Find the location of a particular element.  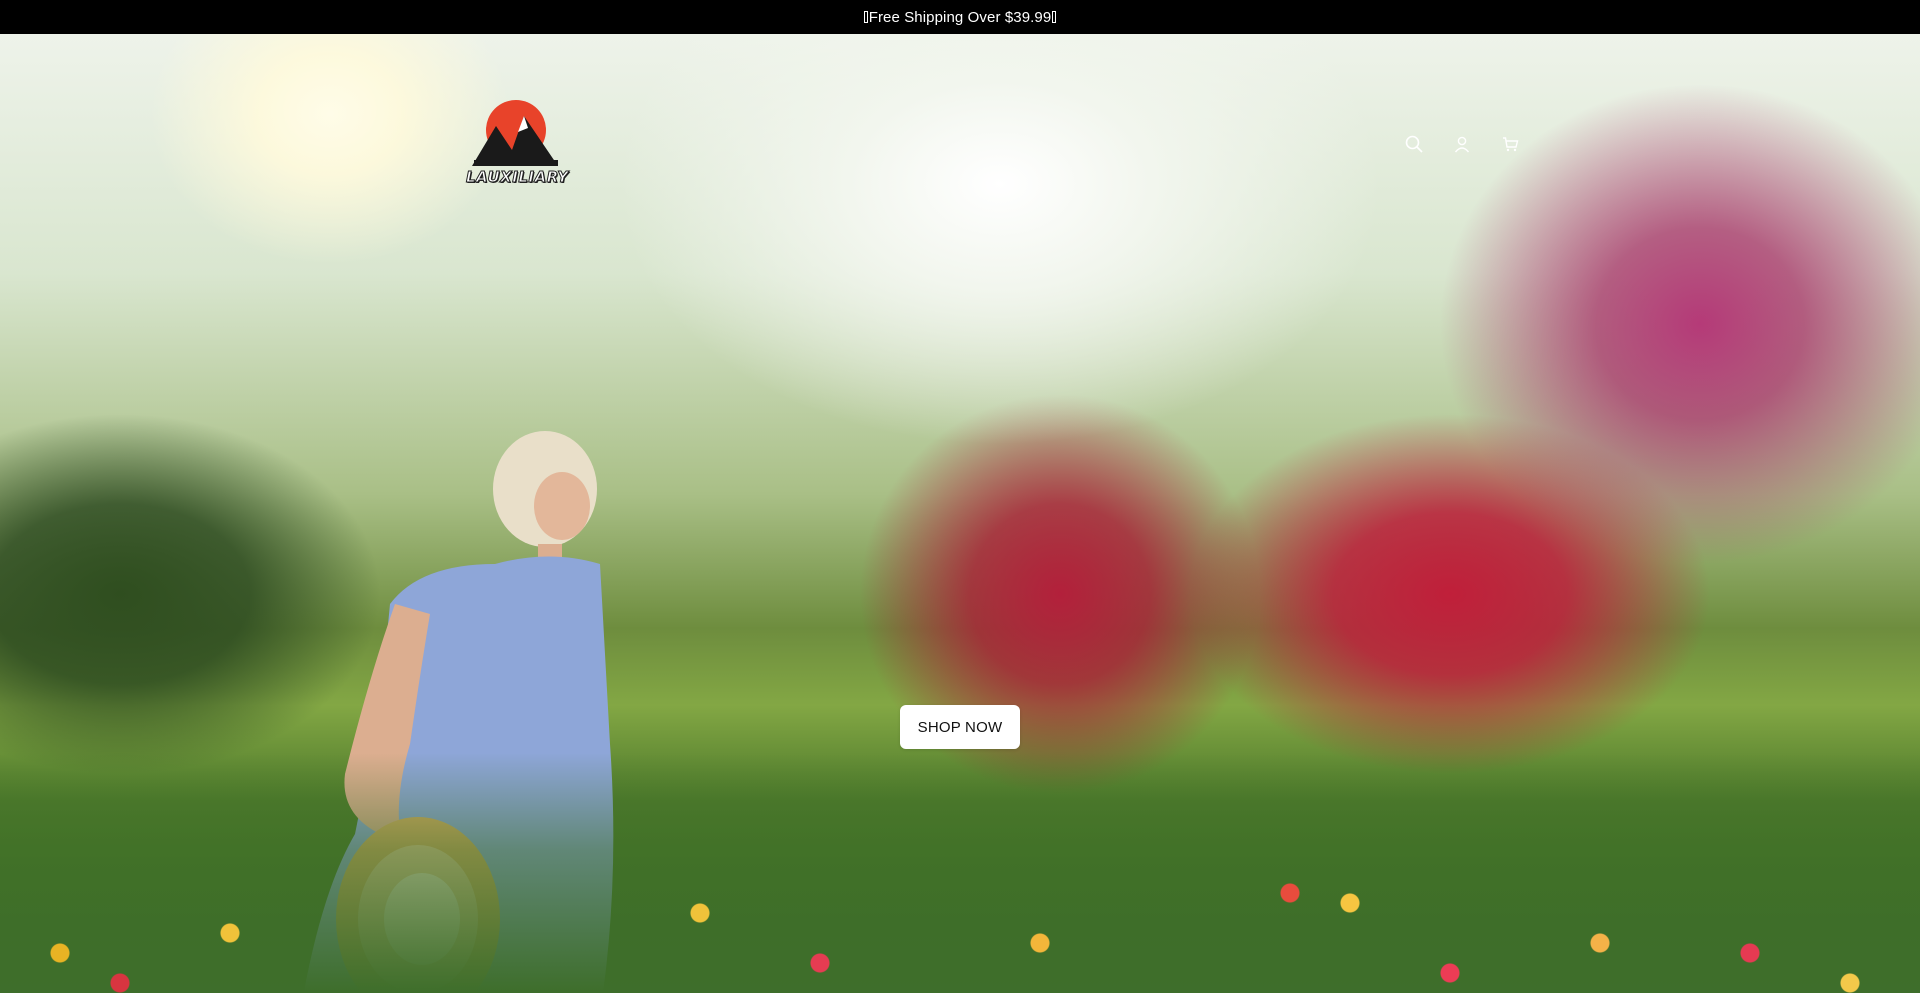

logo-wordmark: LAUXILIARY is located at coordinates (517, 177).